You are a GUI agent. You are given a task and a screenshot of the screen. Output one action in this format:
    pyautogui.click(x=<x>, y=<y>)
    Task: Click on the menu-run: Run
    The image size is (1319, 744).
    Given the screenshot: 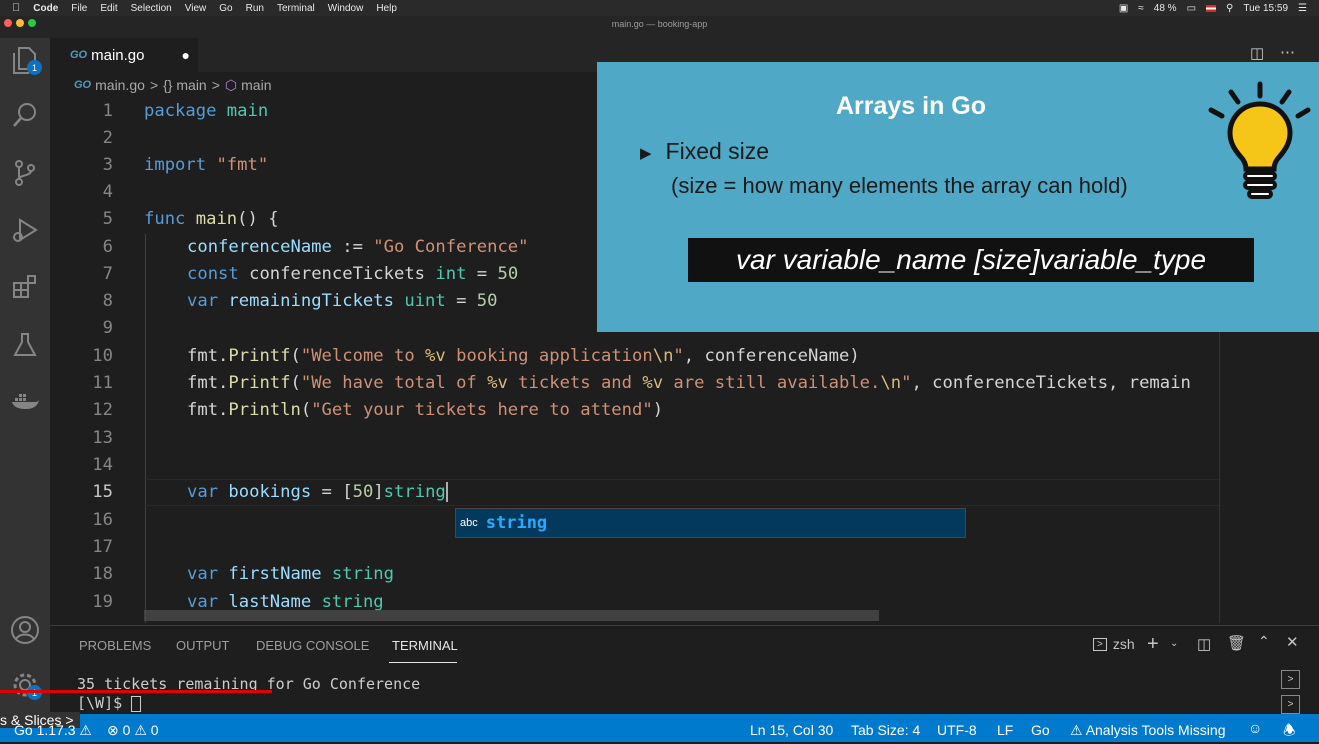 What is the action you would take?
    pyautogui.click(x=255, y=8)
    